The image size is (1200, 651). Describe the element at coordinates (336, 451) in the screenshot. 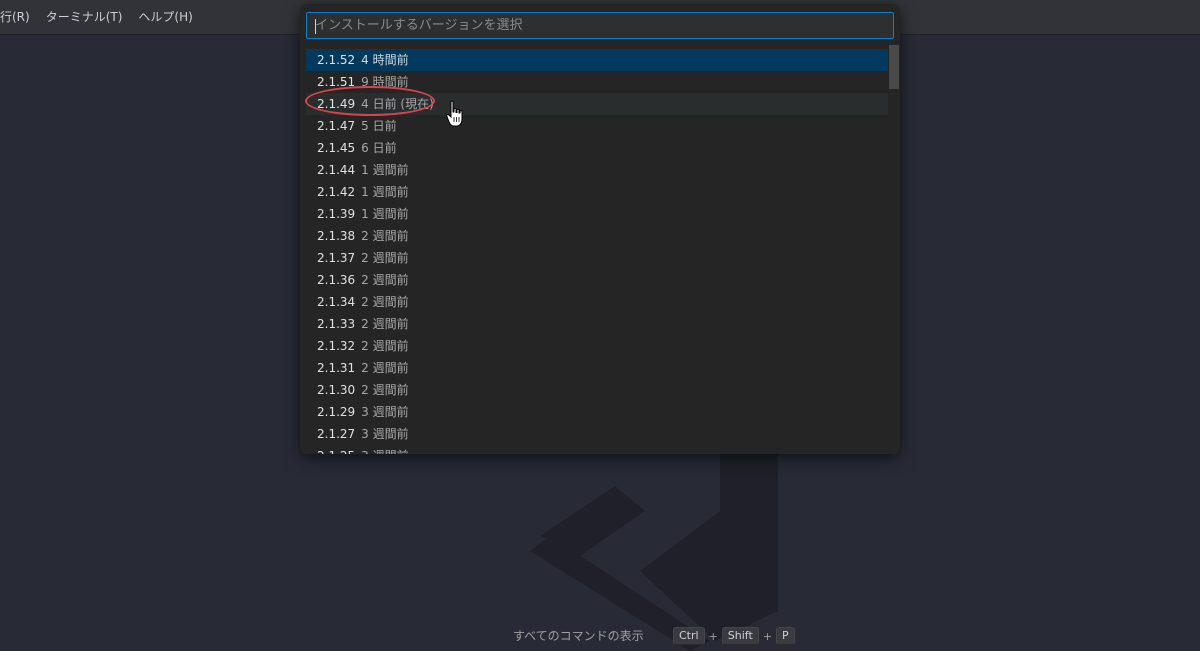

I see `version-number: 2.1.25` at that location.